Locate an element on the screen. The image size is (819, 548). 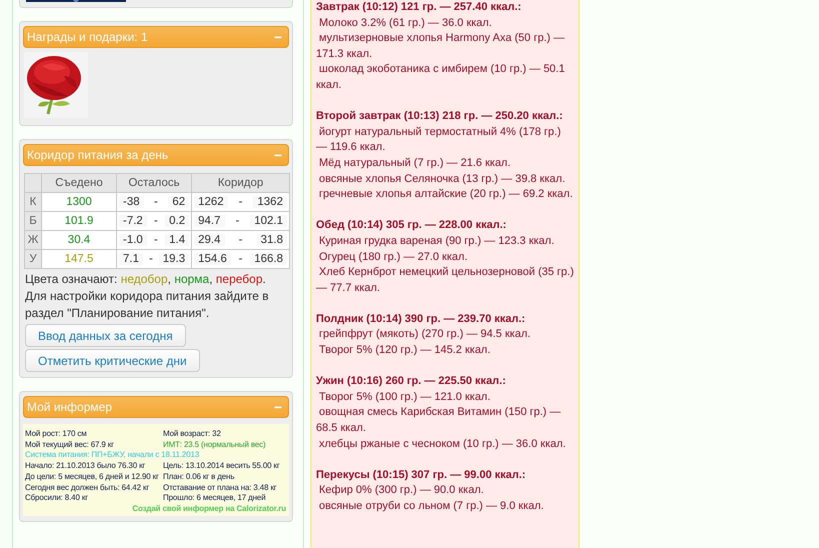
meal-header: Полдник (10:14) 390 гр. — 239.70 ккал.: is located at coordinates (421, 319).